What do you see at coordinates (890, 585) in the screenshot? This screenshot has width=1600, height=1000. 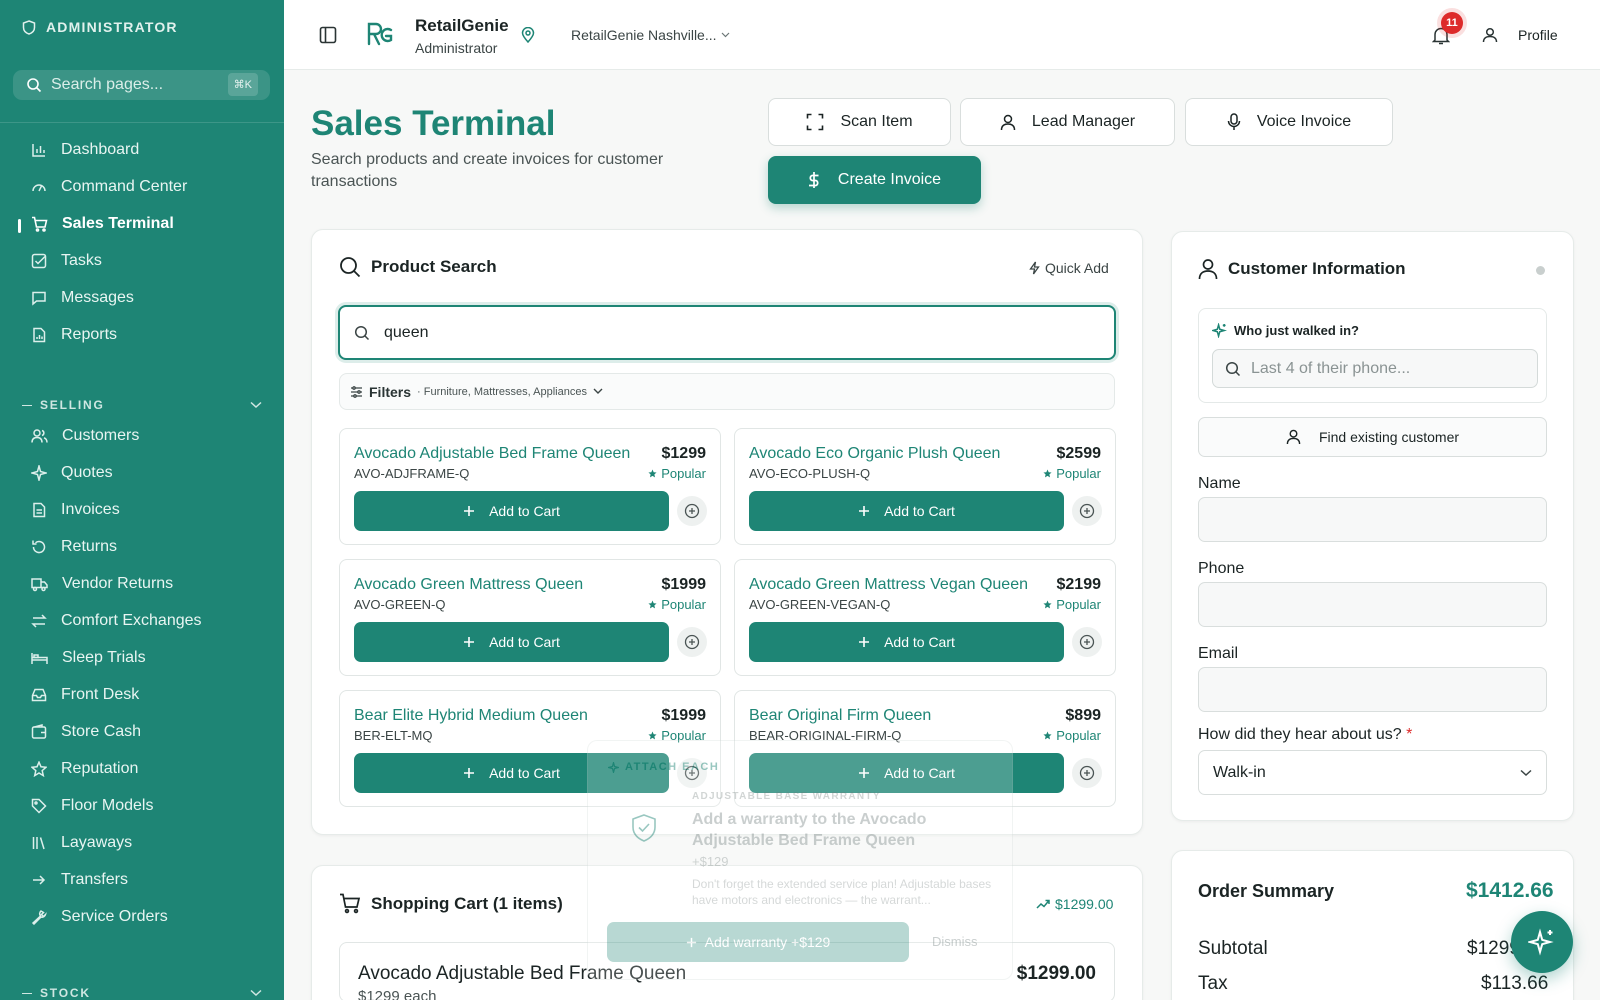 I see `product-name: Avocado Green Mattress Vegan Queen` at bounding box center [890, 585].